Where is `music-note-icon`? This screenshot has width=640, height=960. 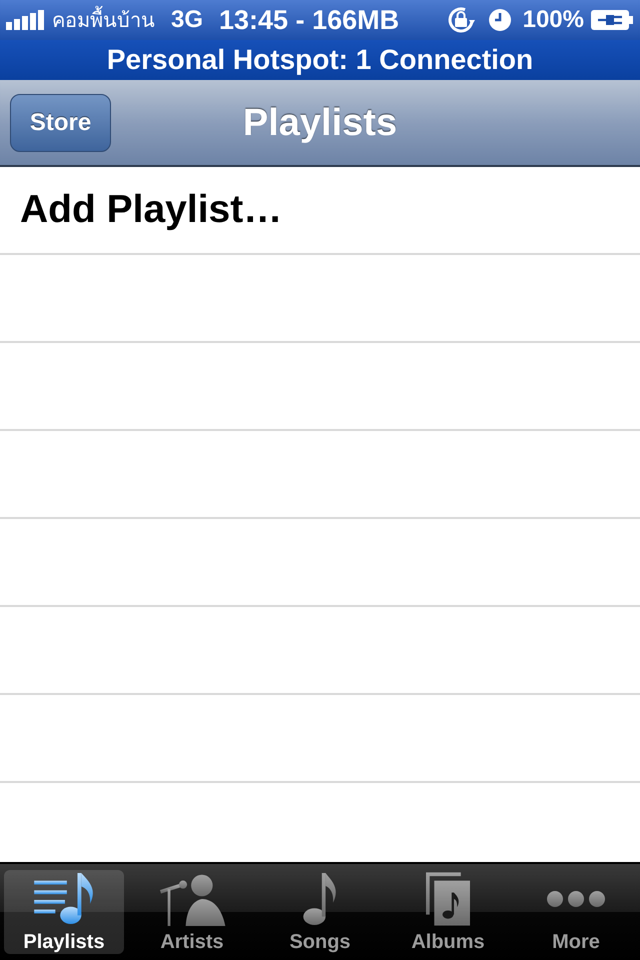 music-note-icon is located at coordinates (320, 899).